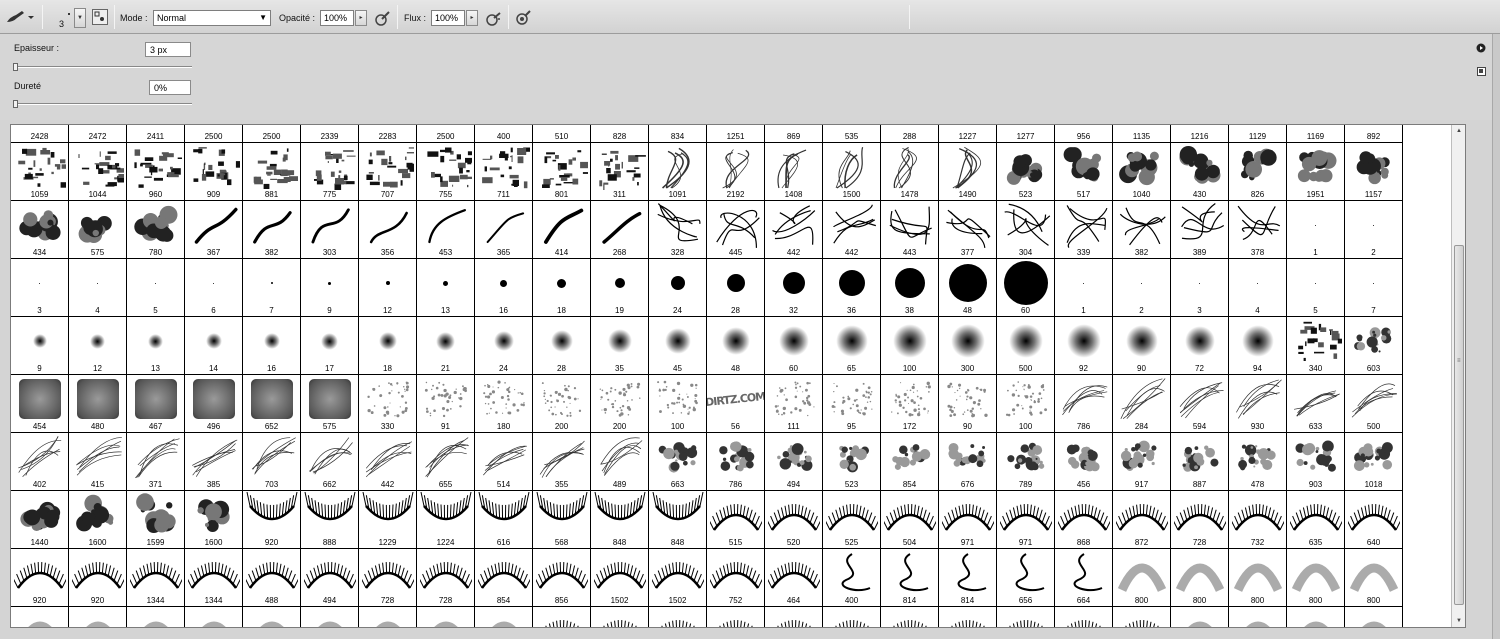 The height and width of the screenshot is (639, 1500). What do you see at coordinates (446, 520) in the screenshot?
I see `brush-preset-cell: 1224` at bounding box center [446, 520].